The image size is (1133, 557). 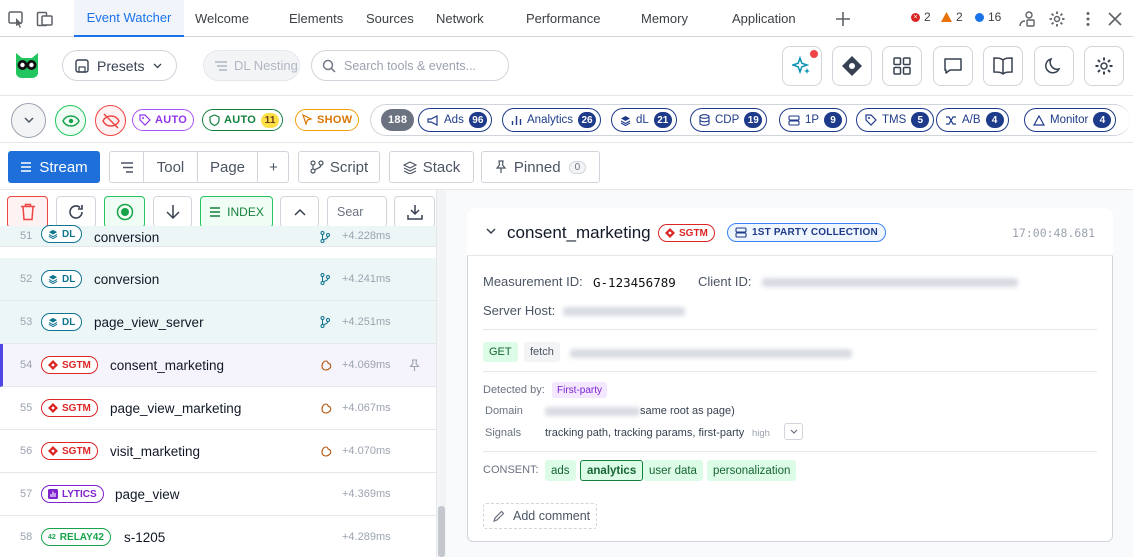 What do you see at coordinates (764, 18) in the screenshot?
I see `tab-application: Application` at bounding box center [764, 18].